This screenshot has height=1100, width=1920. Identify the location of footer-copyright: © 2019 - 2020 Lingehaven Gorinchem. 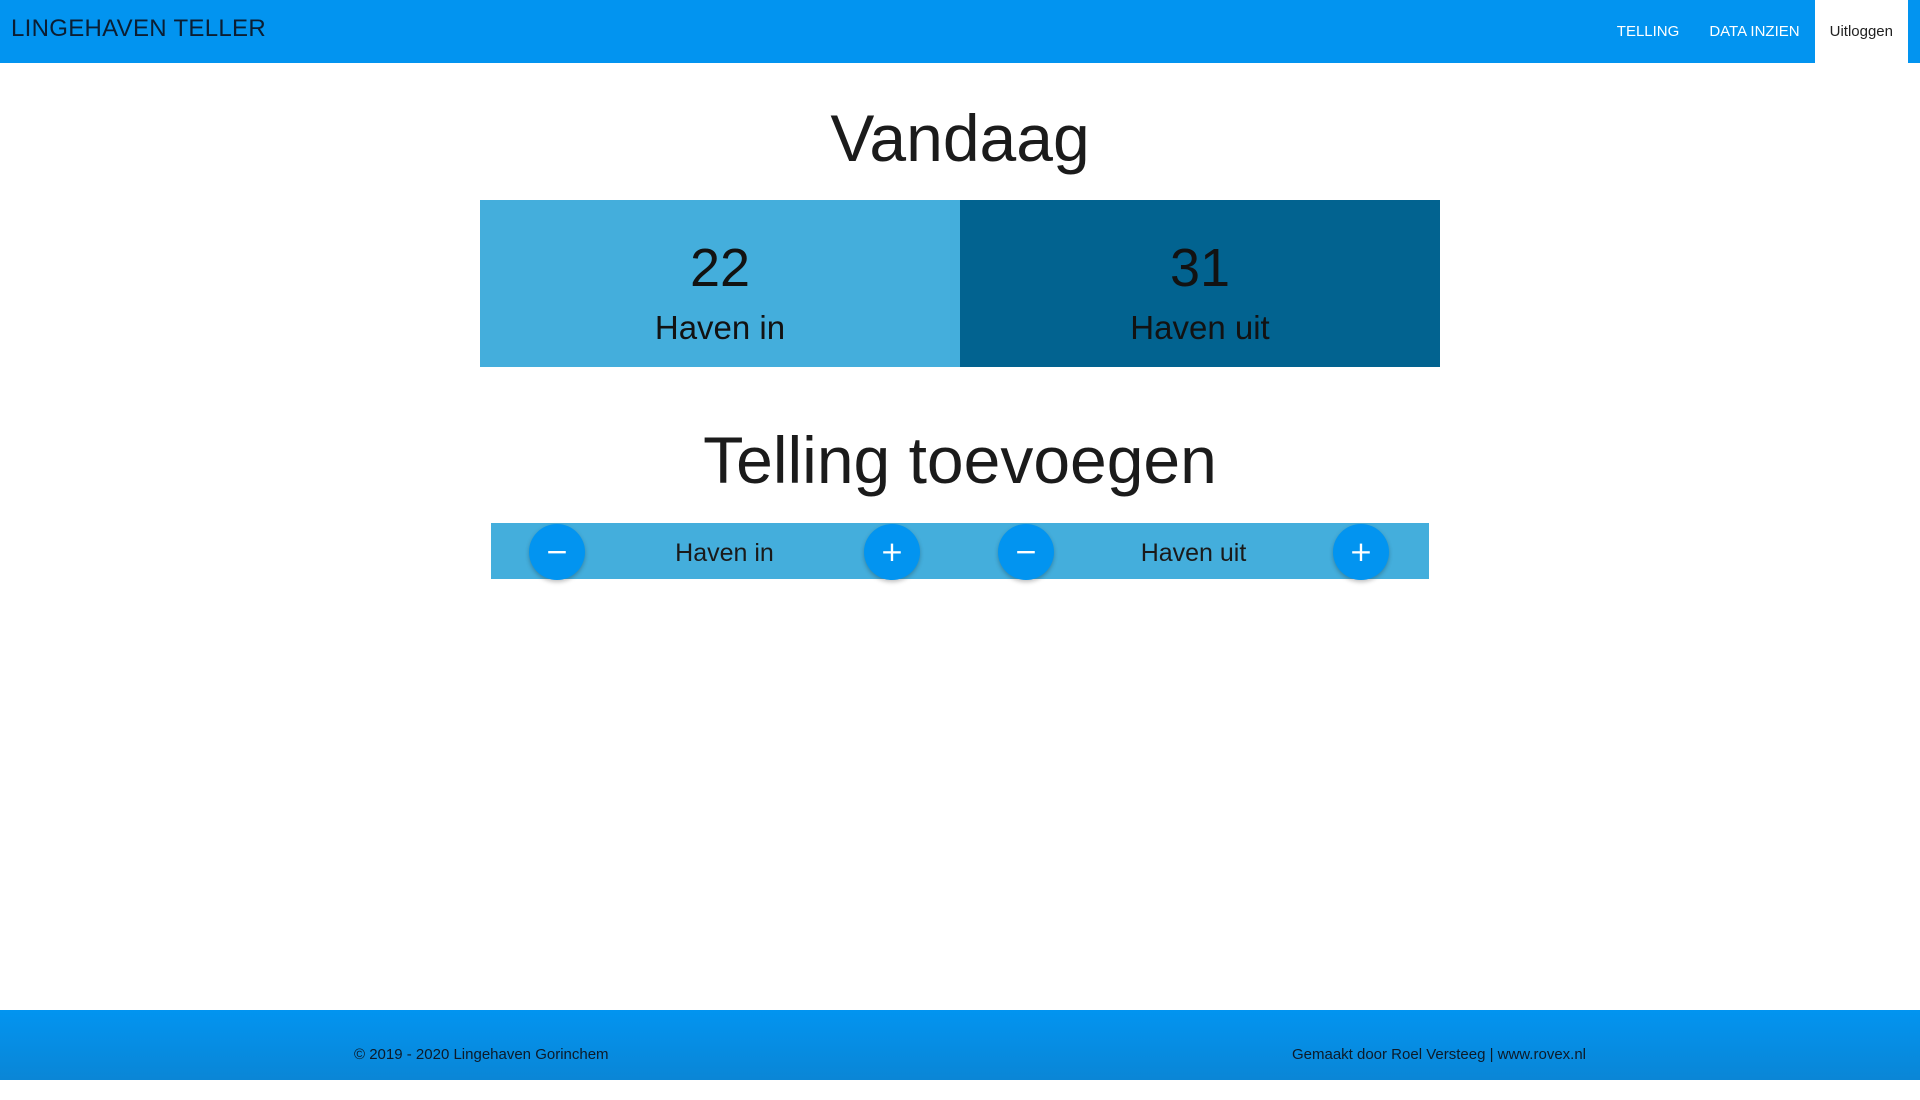
(481, 1054).